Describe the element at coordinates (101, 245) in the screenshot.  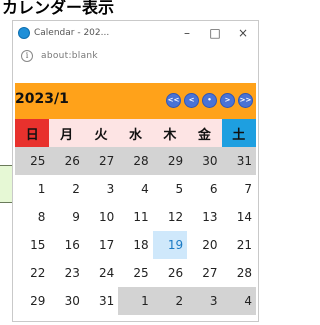
I see `day-cell: 17` at that location.